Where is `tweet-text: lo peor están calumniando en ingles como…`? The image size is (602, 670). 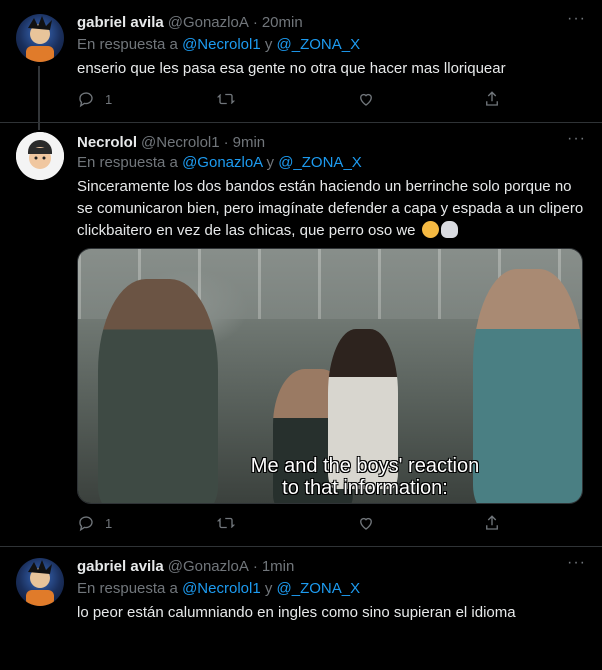 tweet-text: lo peor están calumniando en ingles como… is located at coordinates (296, 612).